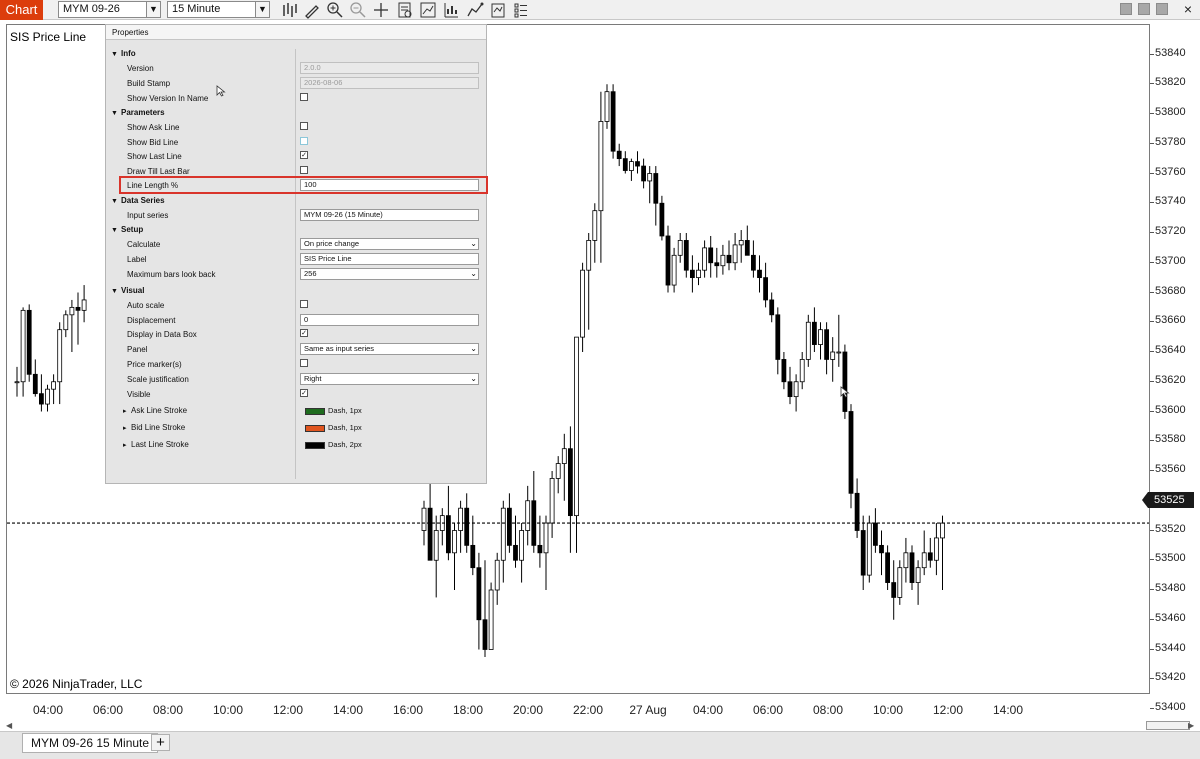 This screenshot has width=1200, height=759. What do you see at coordinates (1170, 588) in the screenshot?
I see `price-tick-label: 53480` at bounding box center [1170, 588].